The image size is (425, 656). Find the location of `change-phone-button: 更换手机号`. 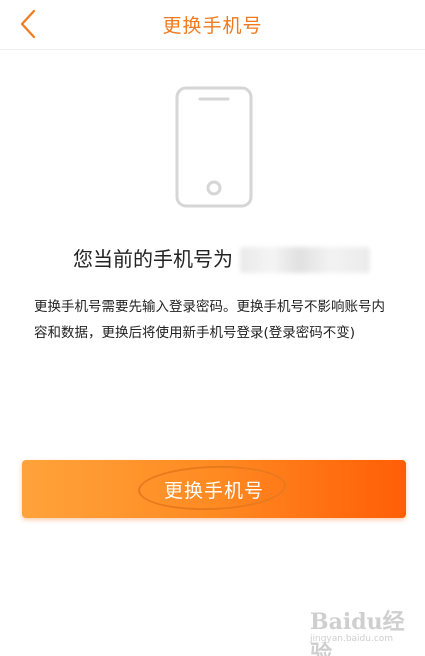

change-phone-button: 更换手机号 is located at coordinates (214, 489).